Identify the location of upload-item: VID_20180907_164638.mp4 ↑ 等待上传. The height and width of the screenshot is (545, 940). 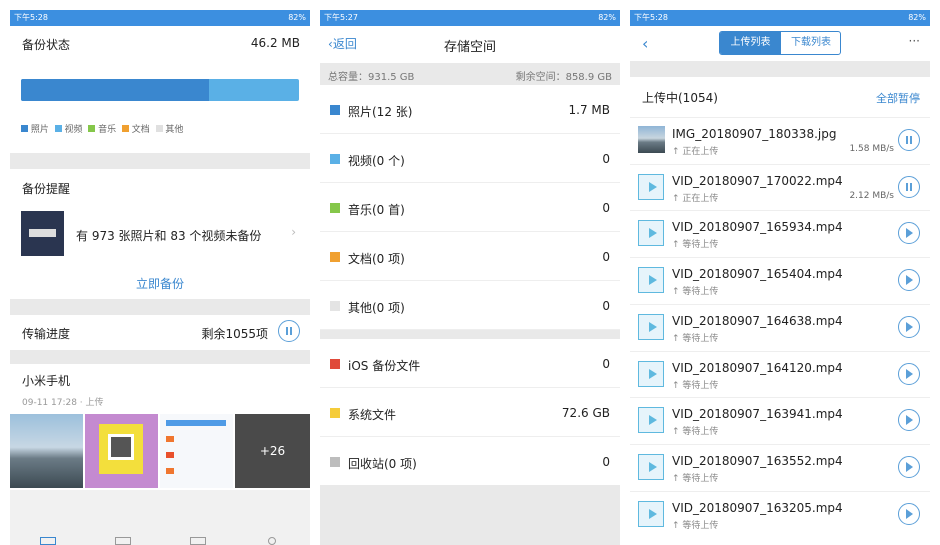
(780, 326).